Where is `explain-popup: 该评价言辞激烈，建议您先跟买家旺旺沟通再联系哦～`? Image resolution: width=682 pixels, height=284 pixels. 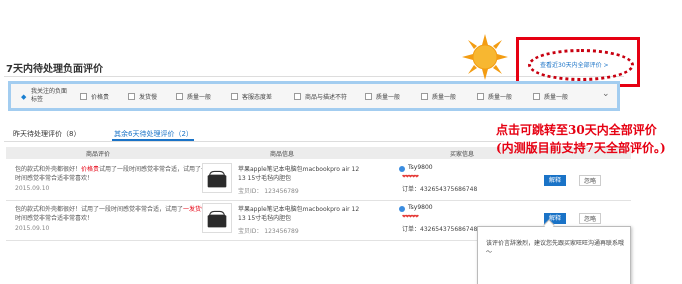 explain-popup: 该评价言辞激烈，建议您先跟买家旺旺沟通再联系哦～ is located at coordinates (554, 255).